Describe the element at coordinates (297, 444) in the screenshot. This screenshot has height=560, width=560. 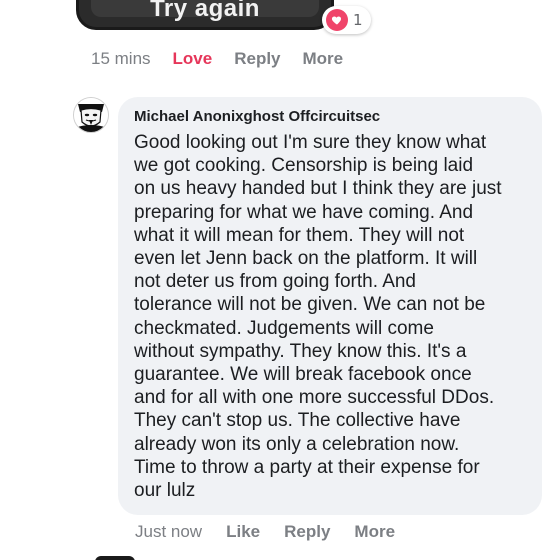
I see `comment-text-line: already won its only a celebration now.` at that location.